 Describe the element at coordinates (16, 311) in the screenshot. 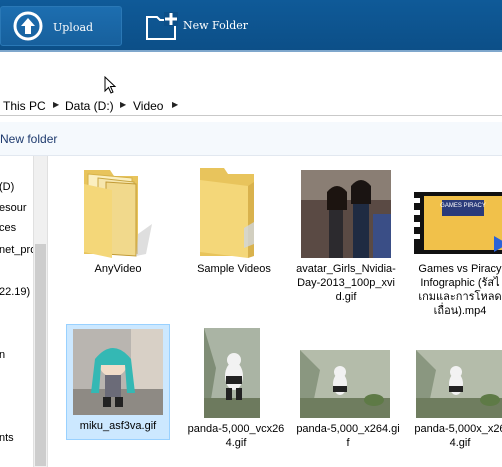

I see `navigation-pane: (D) esour ces net_pro 22.19) n nts` at that location.